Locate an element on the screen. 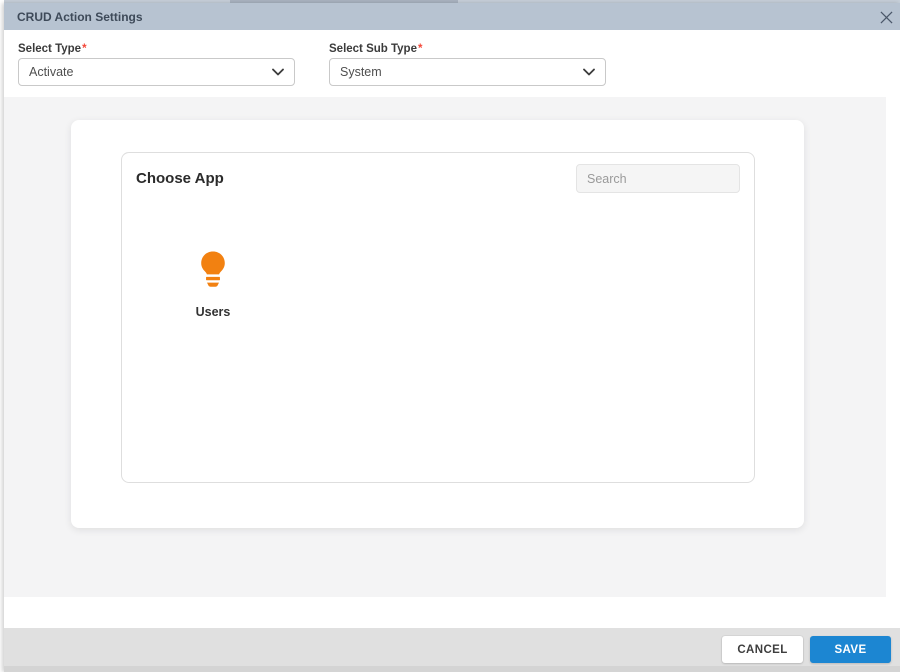 The width and height of the screenshot is (900, 672). select-type-value: Activate is located at coordinates (51, 72).